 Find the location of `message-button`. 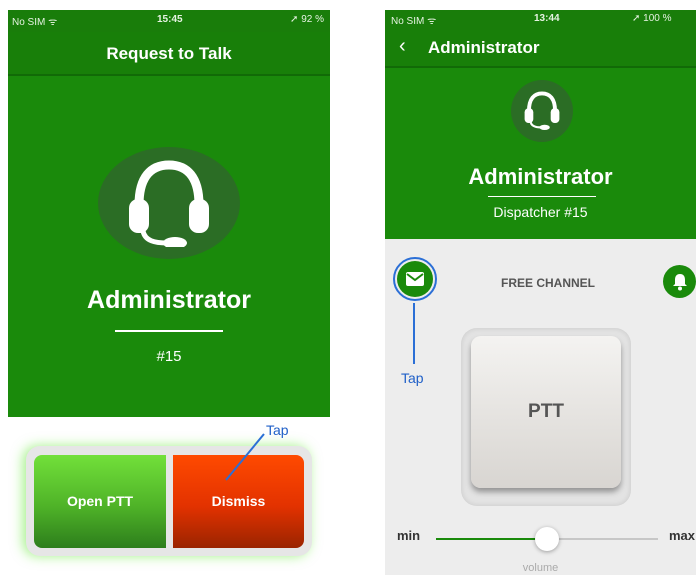

message-button is located at coordinates (415, 279).